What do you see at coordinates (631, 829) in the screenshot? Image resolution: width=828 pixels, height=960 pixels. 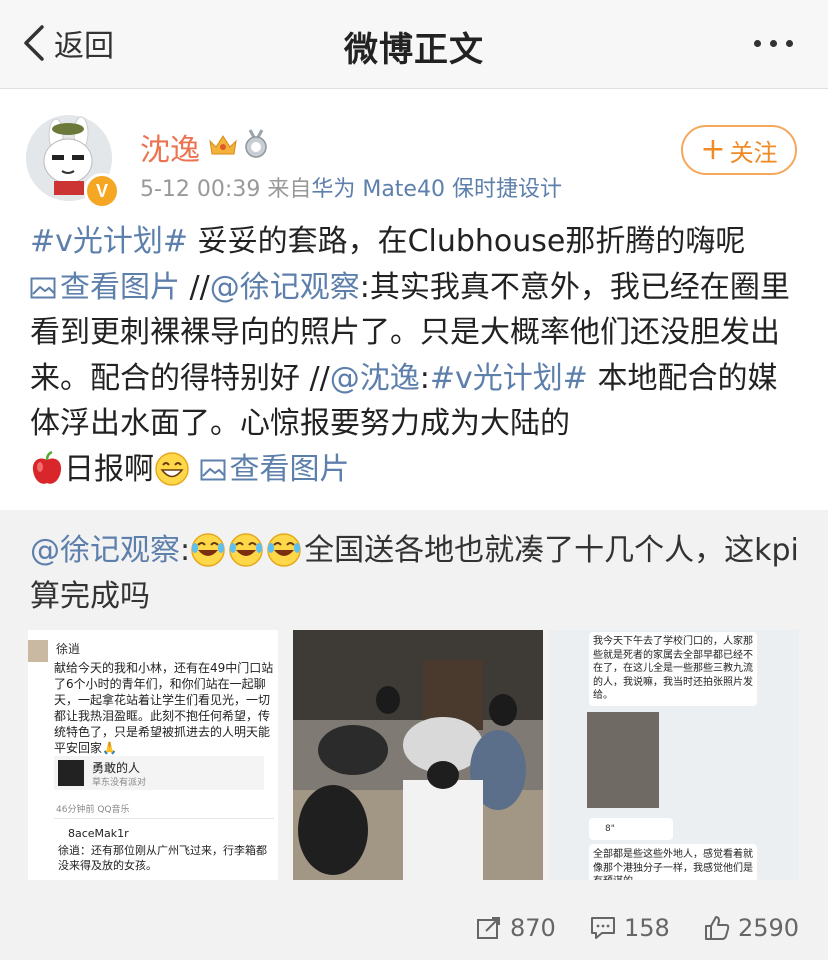 I see `voice-message: 8"` at bounding box center [631, 829].